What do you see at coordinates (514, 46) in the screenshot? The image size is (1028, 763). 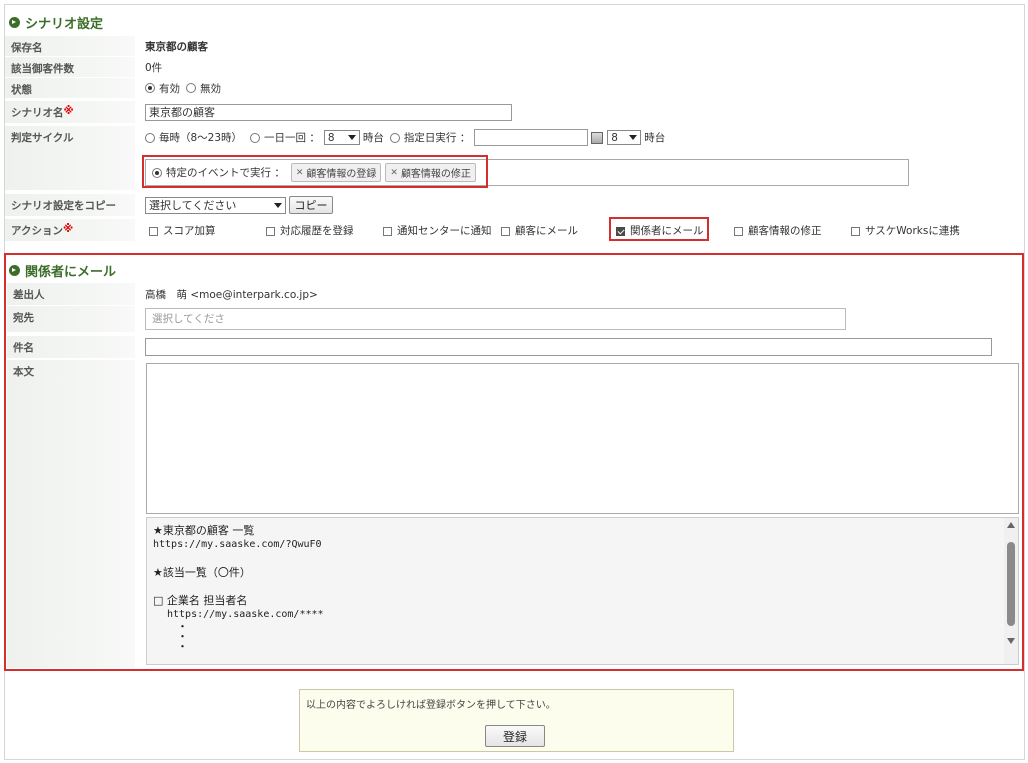 I see `row-save-name: 保存名 東京都の顧客` at bounding box center [514, 46].